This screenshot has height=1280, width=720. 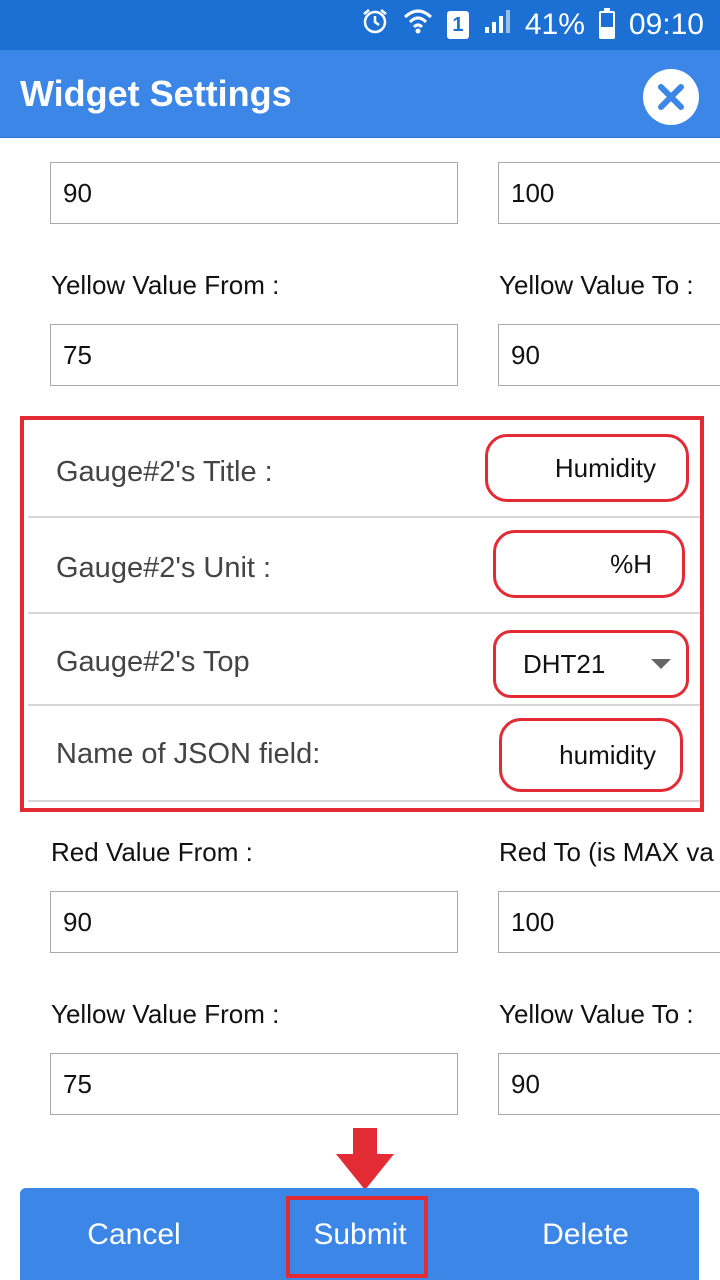 What do you see at coordinates (457, 25) in the screenshot?
I see `sim-icon: 1` at bounding box center [457, 25].